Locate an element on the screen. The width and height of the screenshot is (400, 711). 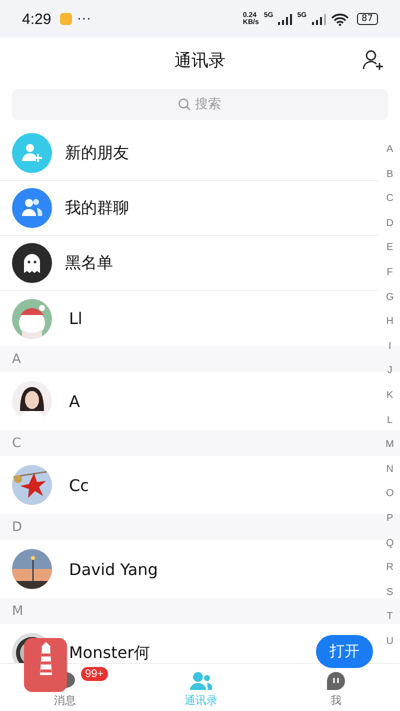
shortcut-label: 新的朋友 is located at coordinates (97, 153).